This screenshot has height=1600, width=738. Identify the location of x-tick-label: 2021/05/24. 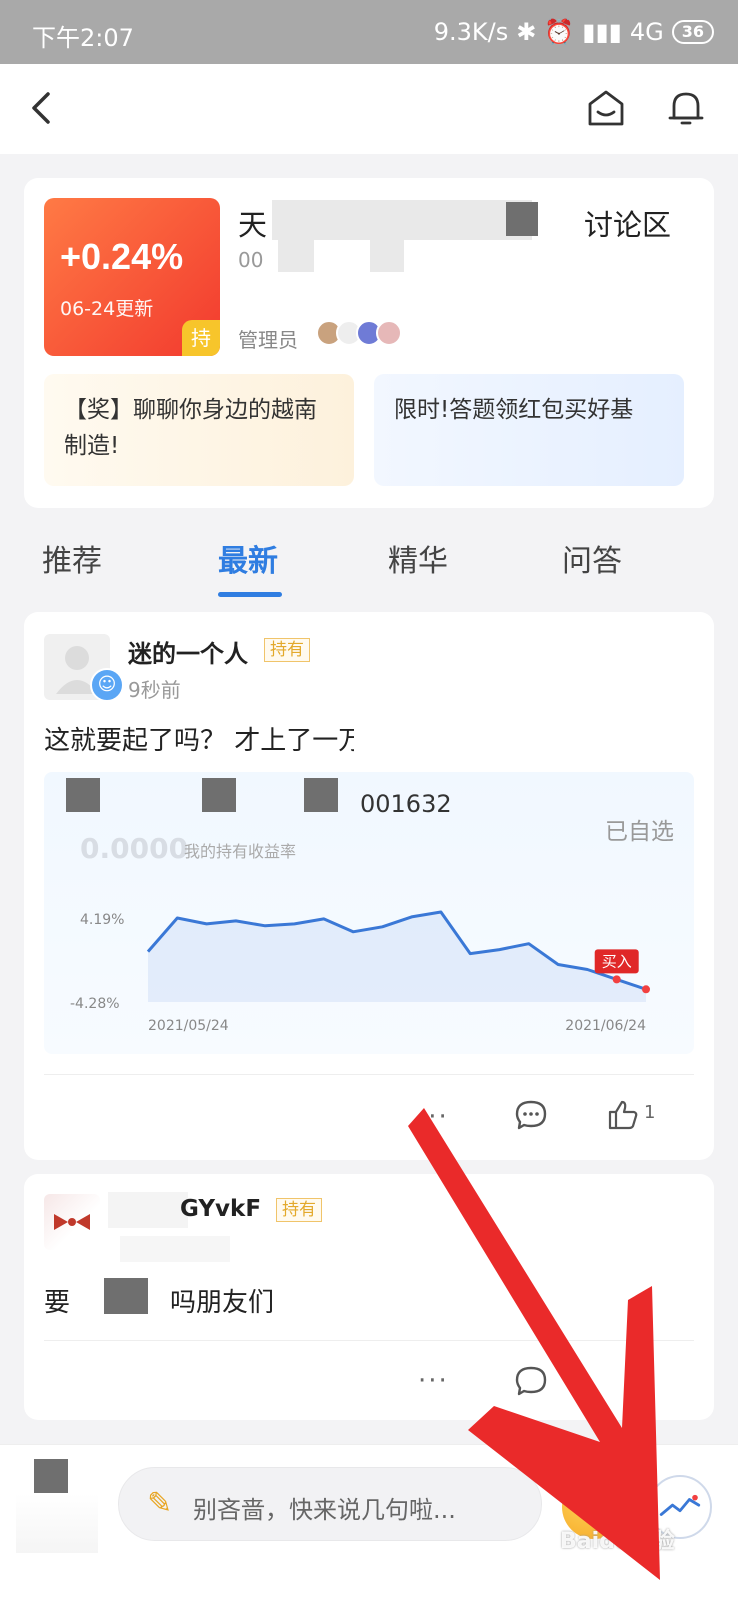
(188, 1026).